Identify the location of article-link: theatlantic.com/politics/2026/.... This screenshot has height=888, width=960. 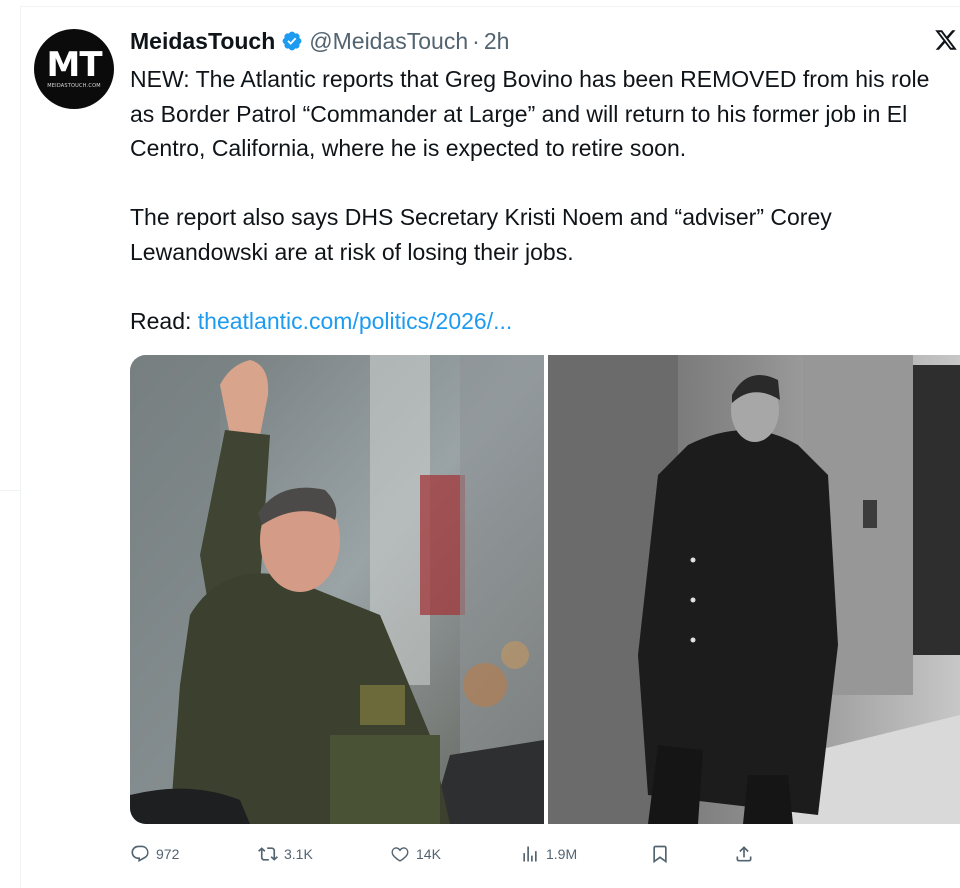
(355, 321).